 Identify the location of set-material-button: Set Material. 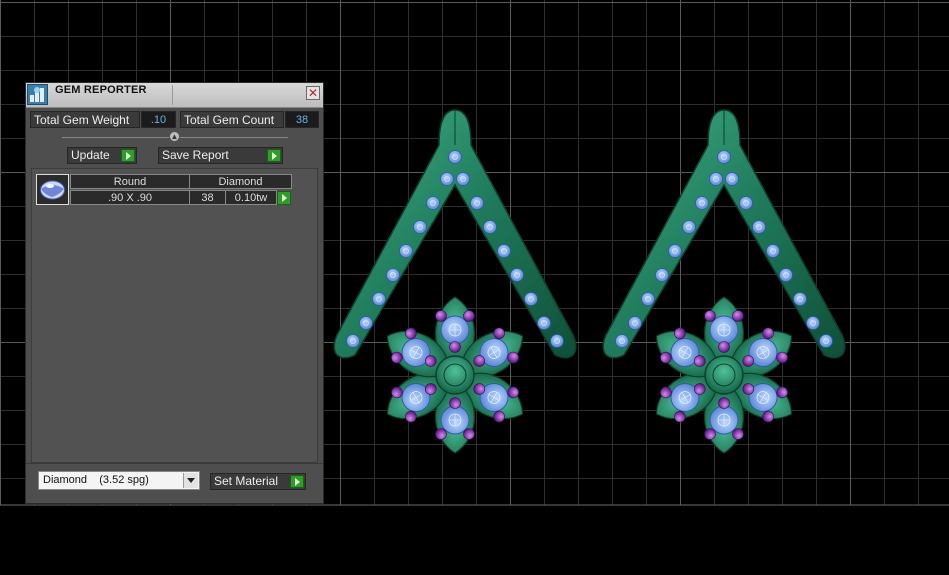
(258, 481).